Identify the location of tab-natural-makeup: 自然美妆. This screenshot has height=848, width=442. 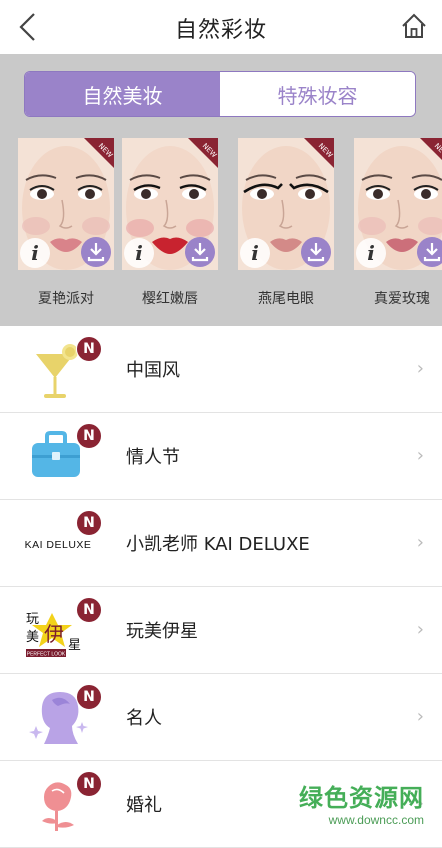
(122, 94).